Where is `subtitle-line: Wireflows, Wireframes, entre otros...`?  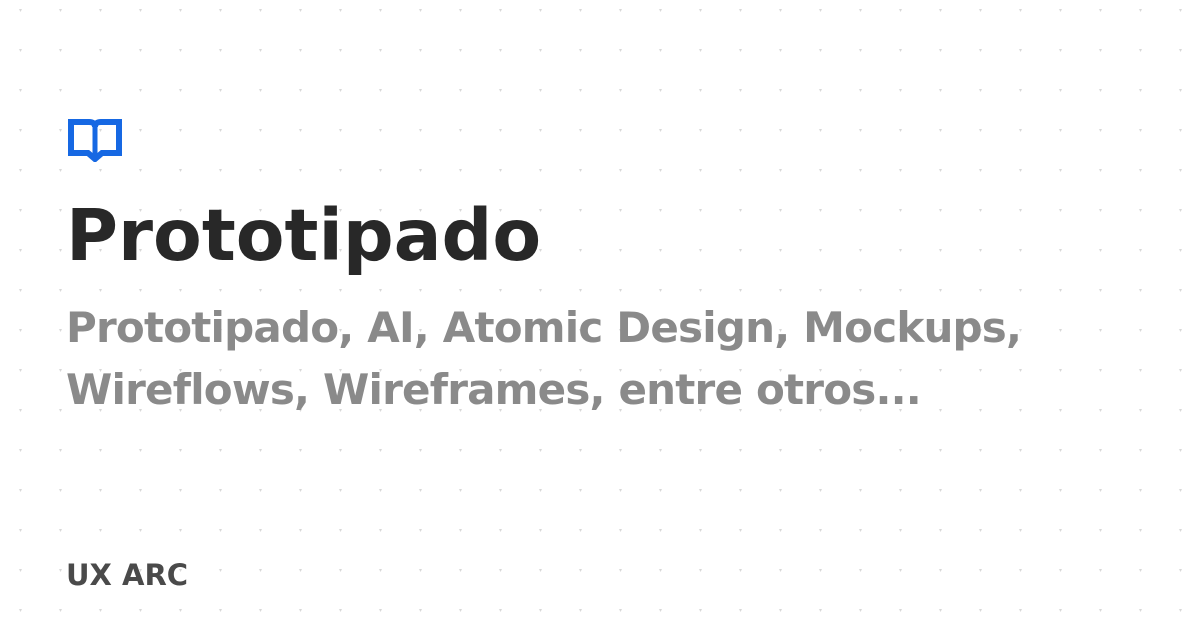 subtitle-line: Wireflows, Wireframes, entre otros... is located at coordinates (494, 389).